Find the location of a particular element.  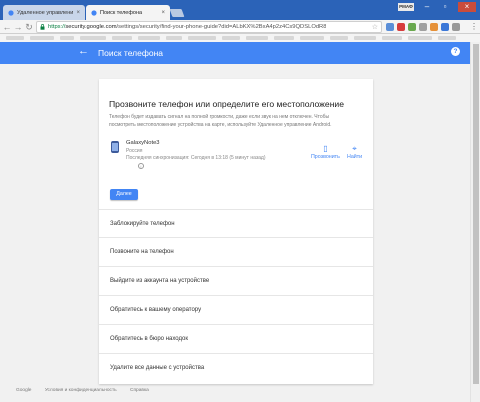

scrollbar is located at coordinates (475, 222).